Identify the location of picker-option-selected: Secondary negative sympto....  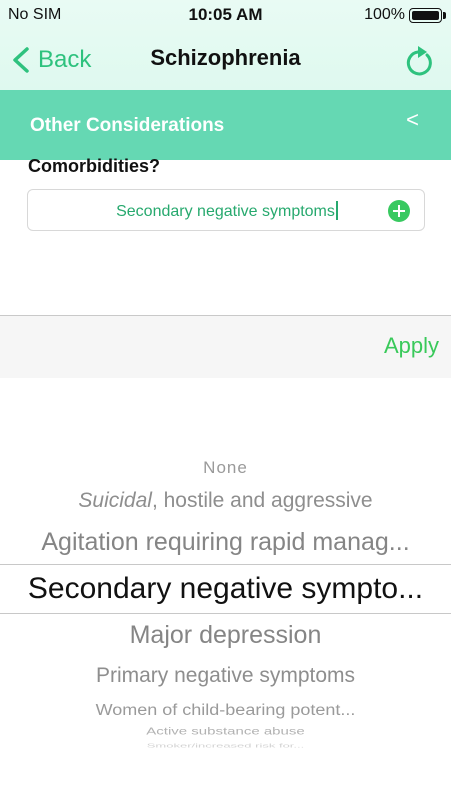
(225, 589).